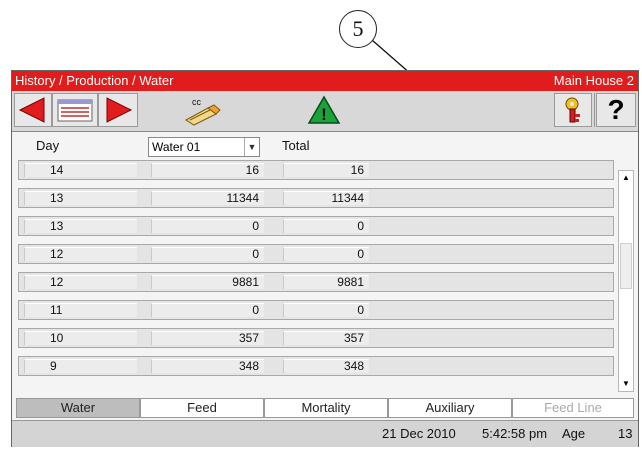 The image size is (642, 449). I want to click on tab-mortality: Mortality, so click(326, 408).